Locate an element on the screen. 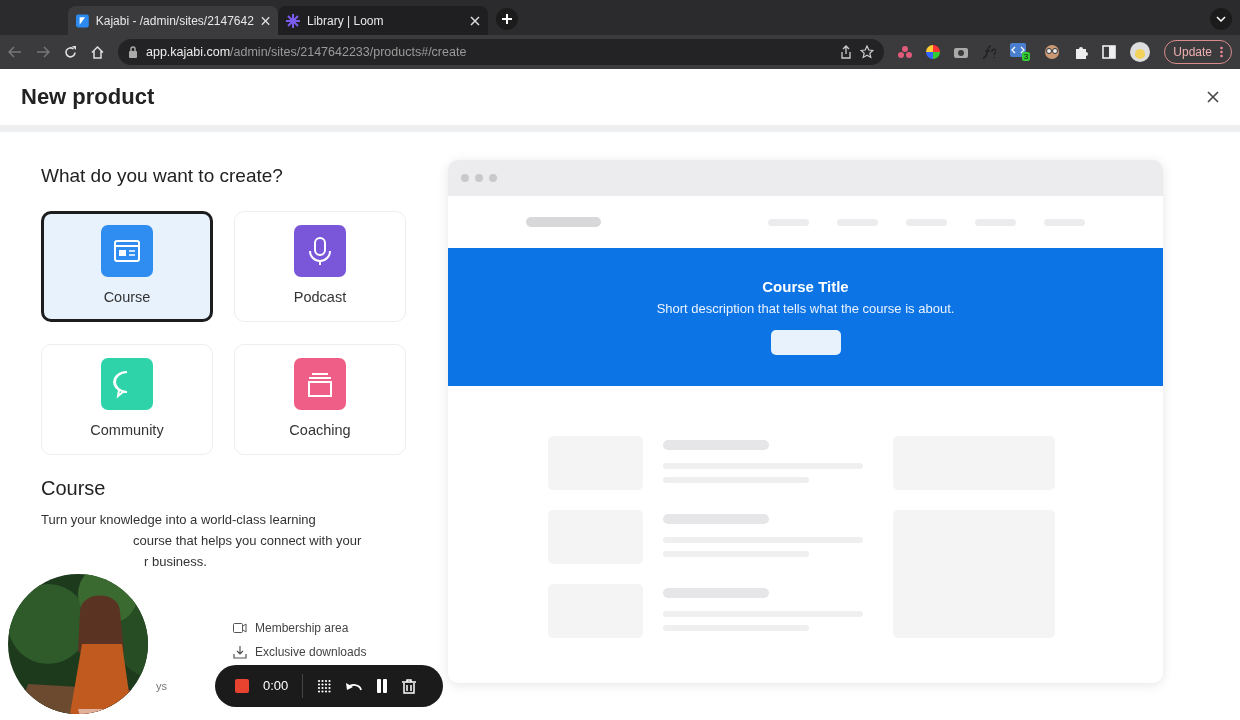 Image resolution: width=1240 pixels, height=720 pixels. lock-icon is located at coordinates (133, 52).